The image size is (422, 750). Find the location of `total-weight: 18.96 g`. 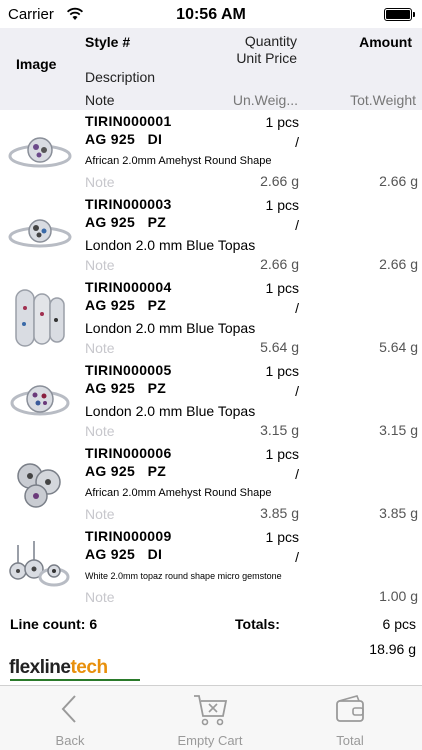

total-weight: 18.96 g is located at coordinates (392, 649).